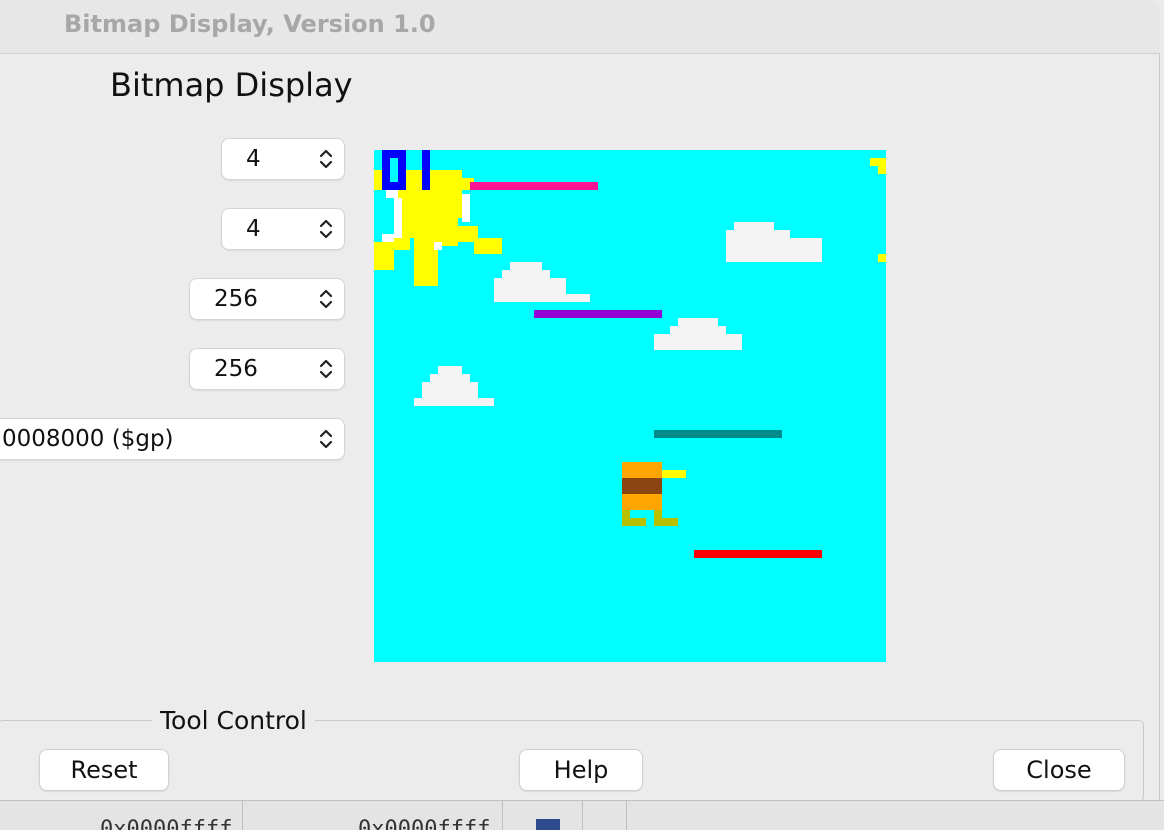  Describe the element at coordinates (1059, 770) in the screenshot. I see `close-button: Close` at that location.